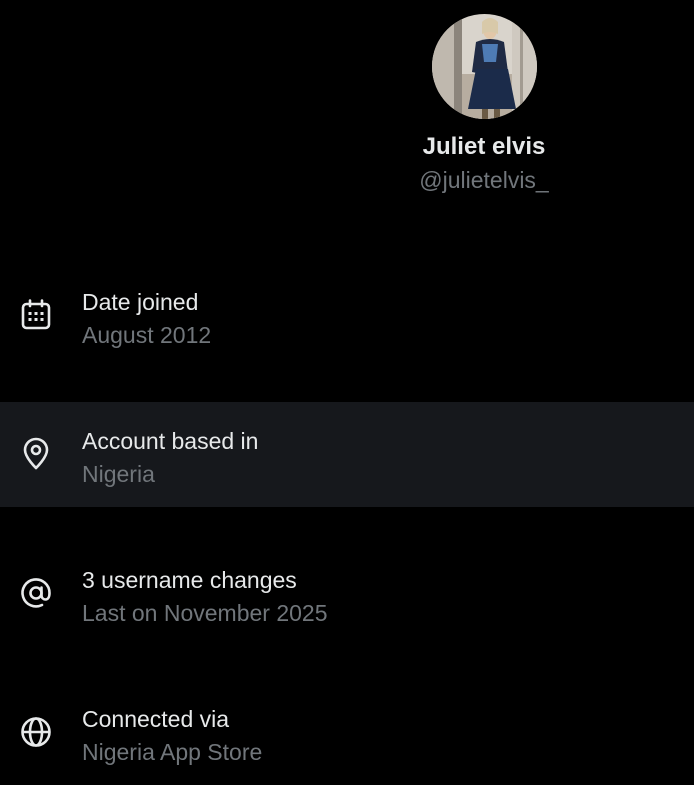 This screenshot has width=694, height=785. Describe the element at coordinates (347, 732) in the screenshot. I see `info-row-connected-via: Connected via Nigeria App Store` at that location.